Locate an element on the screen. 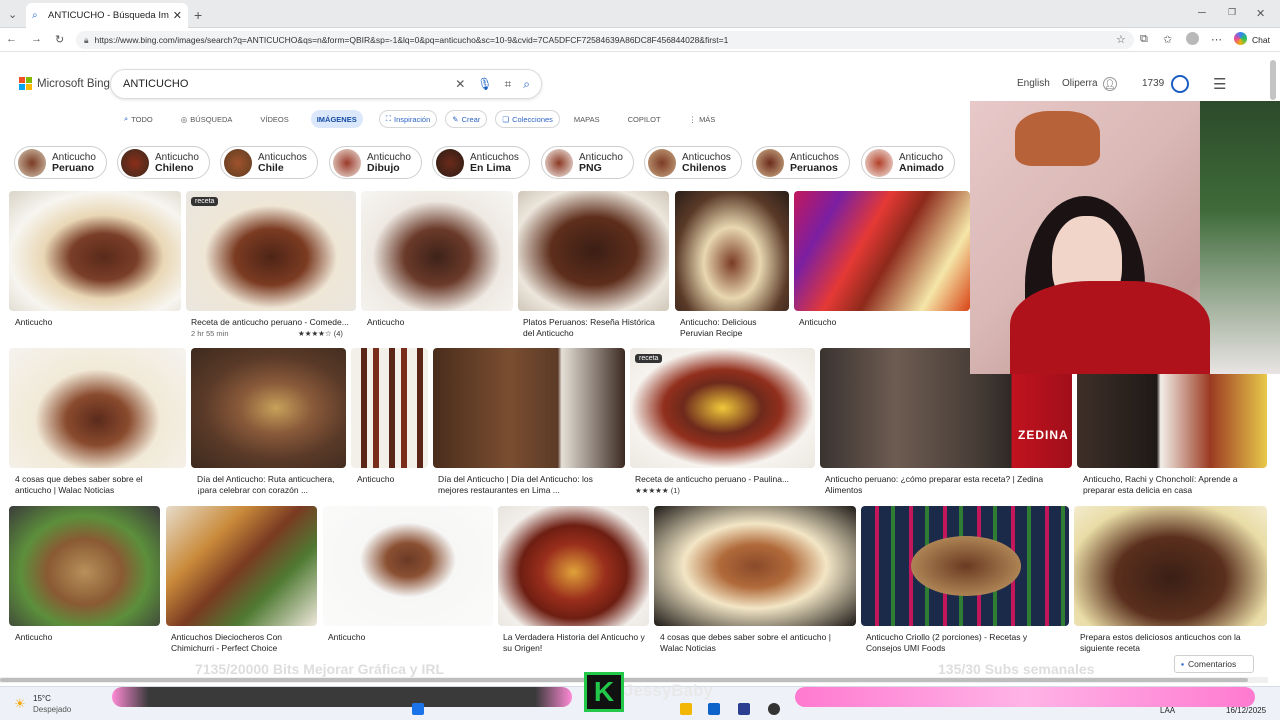  related-chip: Anticuchos Chile is located at coordinates (269, 162).